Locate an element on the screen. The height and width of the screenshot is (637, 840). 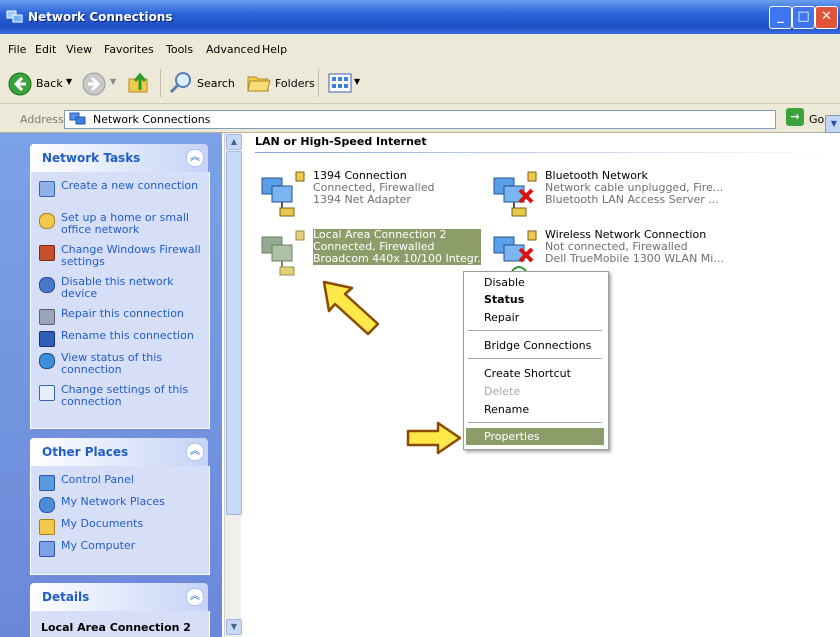
go-button-label: Go is located at coordinates (816, 119).